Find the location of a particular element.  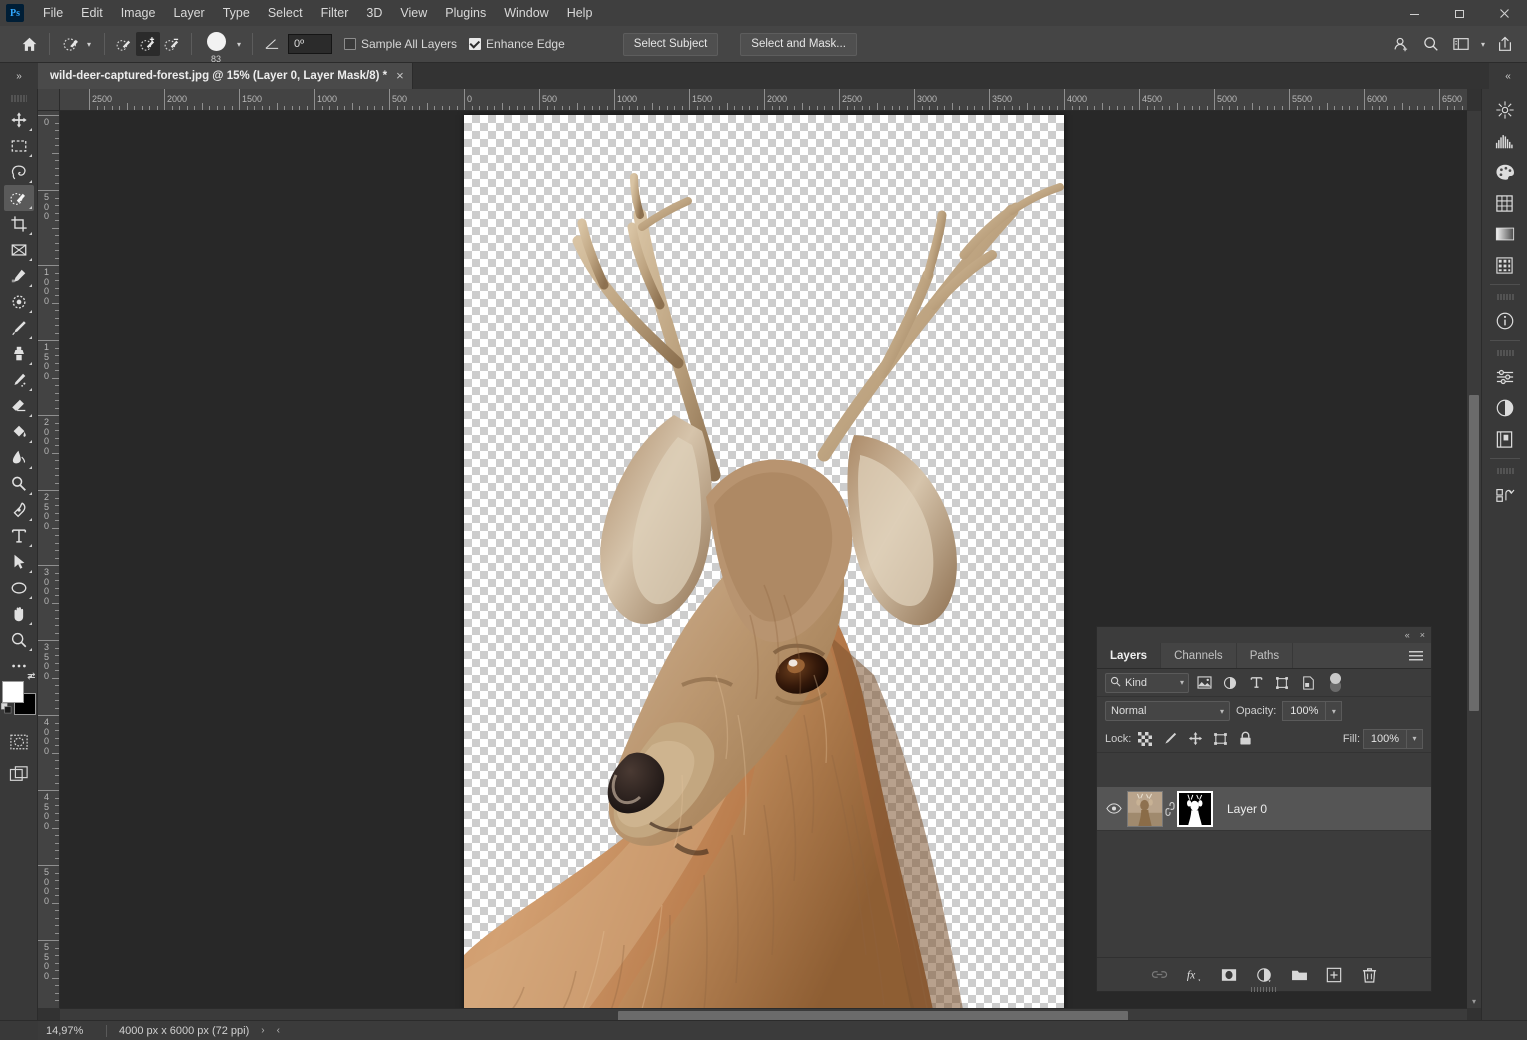

share-icon is located at coordinates (1505, 44).